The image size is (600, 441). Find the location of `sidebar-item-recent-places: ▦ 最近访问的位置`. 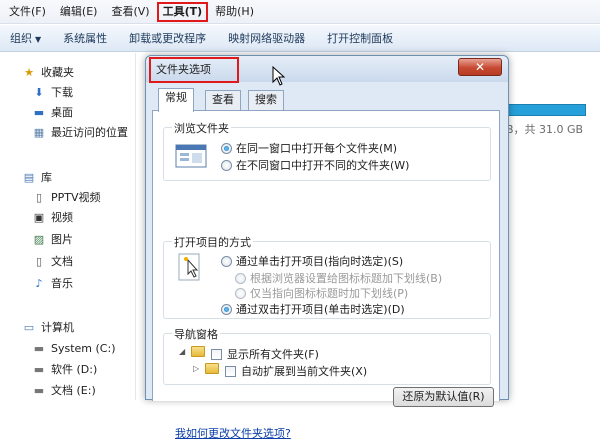

sidebar-item-recent-places: ▦ 最近访问的位置 is located at coordinates (80, 132).